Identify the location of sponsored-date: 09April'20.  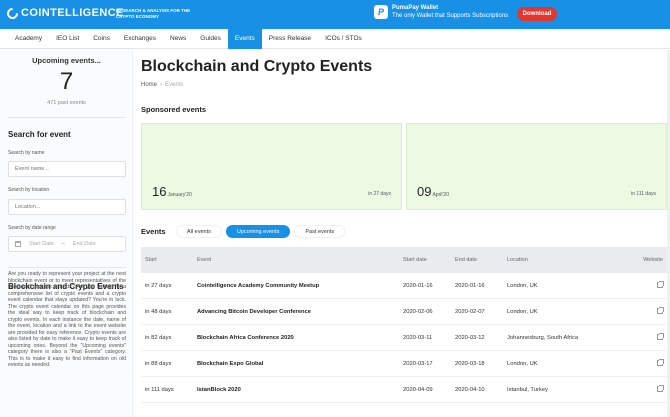
(433, 191).